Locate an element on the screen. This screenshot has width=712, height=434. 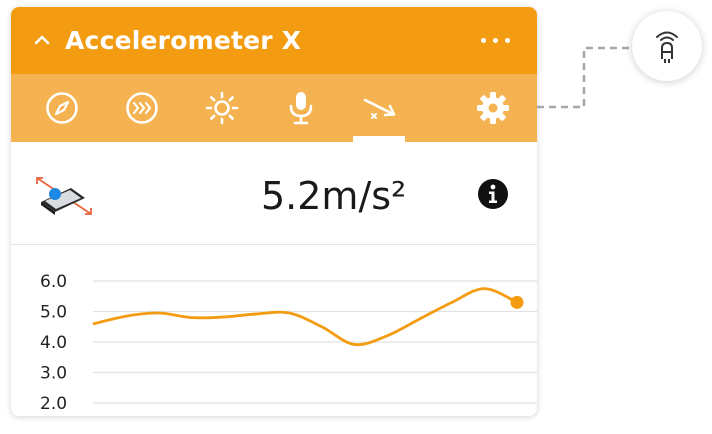
widget-title: Accelerometer X is located at coordinates (183, 40).